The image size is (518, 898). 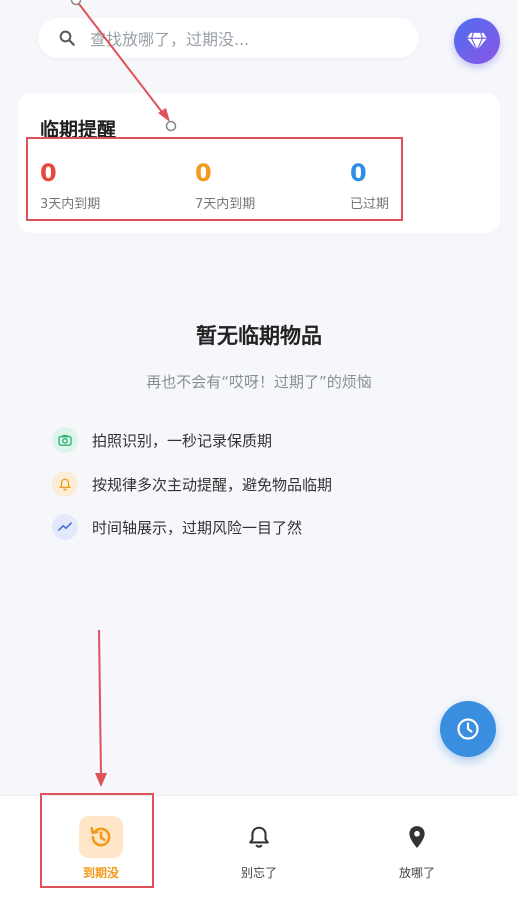 What do you see at coordinates (197, 527) in the screenshot?
I see `feature-text: 时间轴展示，过期风险一目了然` at bounding box center [197, 527].